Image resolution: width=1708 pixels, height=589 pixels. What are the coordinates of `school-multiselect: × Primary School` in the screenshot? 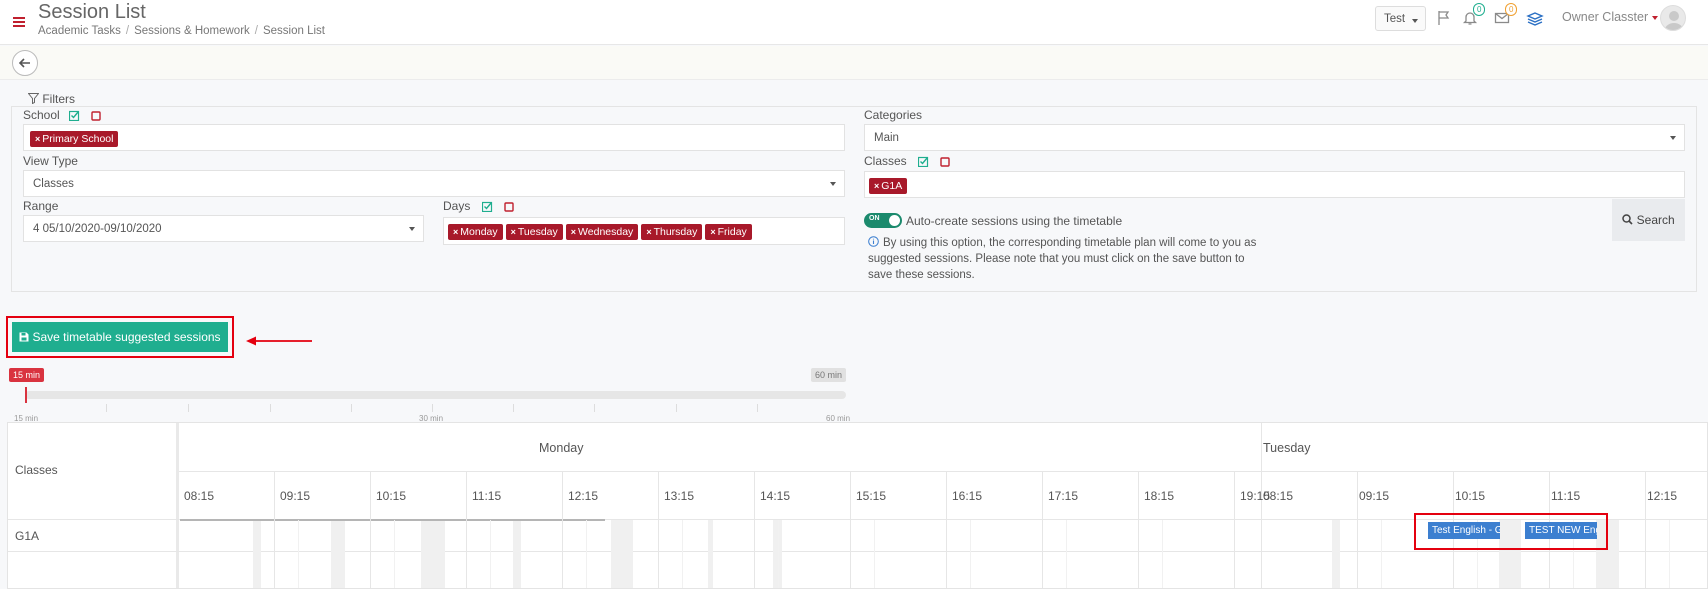 It's located at (434, 137).